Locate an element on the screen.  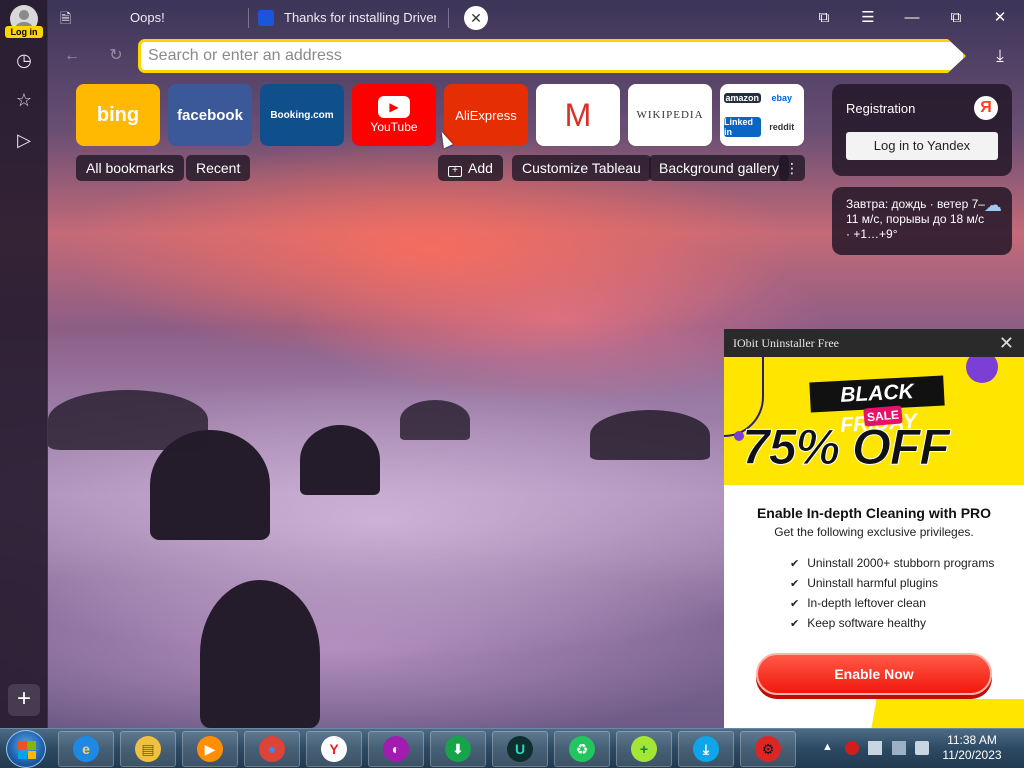
action-center-flag-icon is located at coordinates (875, 748).